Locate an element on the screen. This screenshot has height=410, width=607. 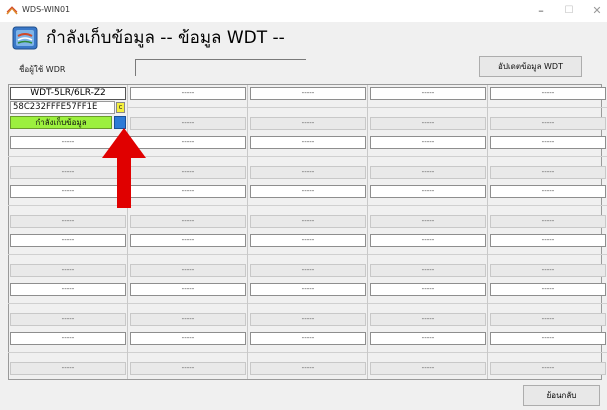
device-model-field: WDT-5LR/6LR-Z2 is located at coordinates (68, 93).